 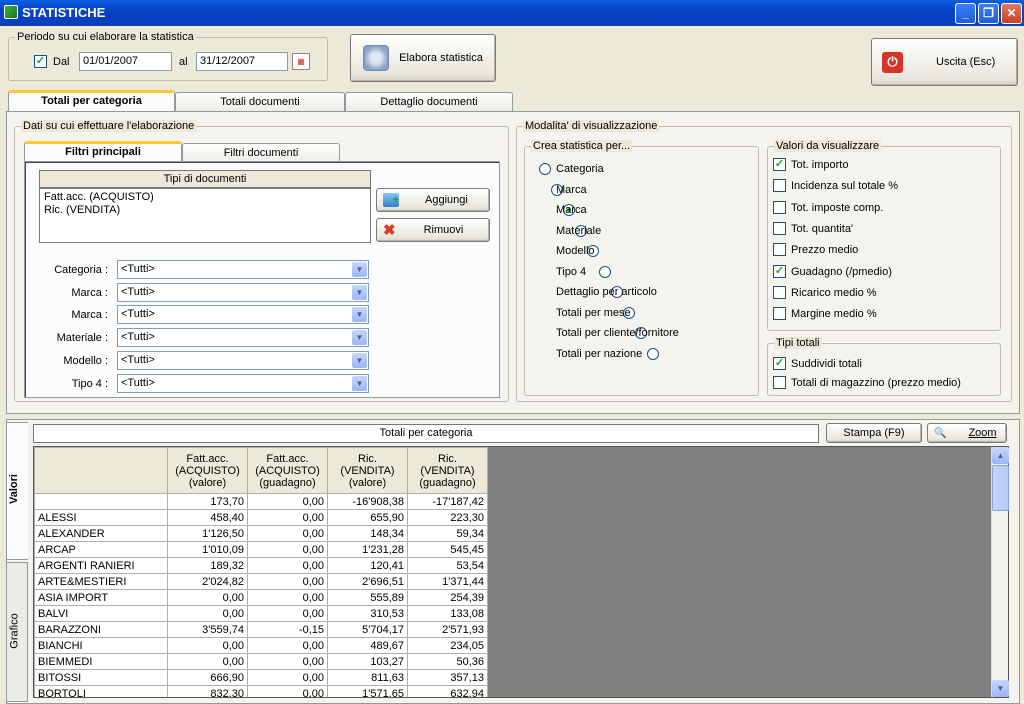 What do you see at coordinates (207, 629) in the screenshot?
I see `table-cell: 3'559,74` at bounding box center [207, 629].